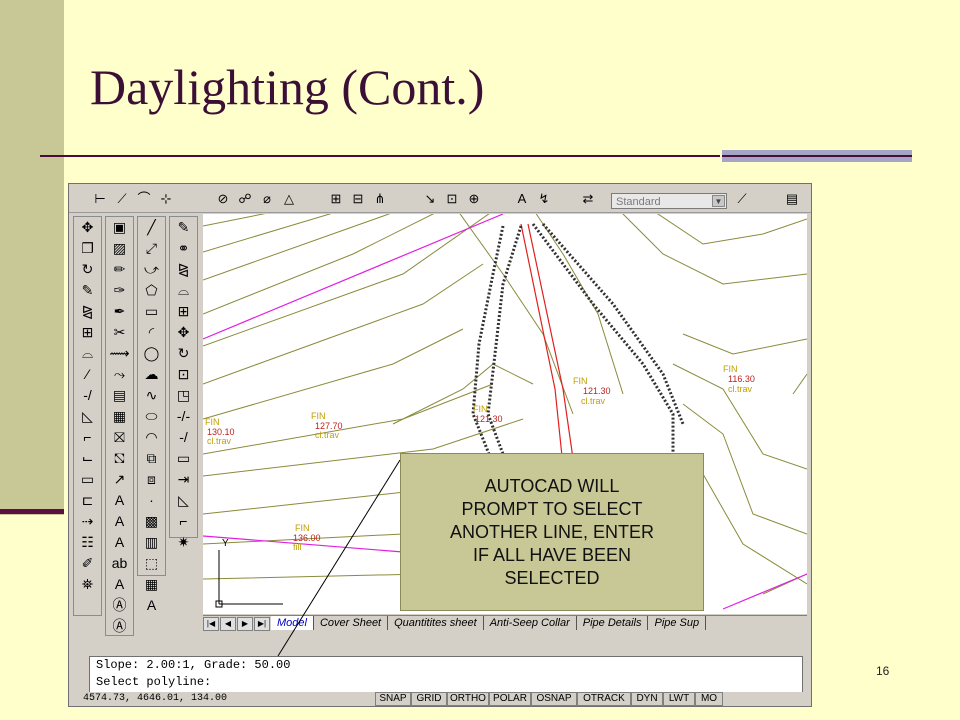 This screenshot has height=720, width=960. I want to click on attribute-edit-icon: ⤳, so click(119, 374).